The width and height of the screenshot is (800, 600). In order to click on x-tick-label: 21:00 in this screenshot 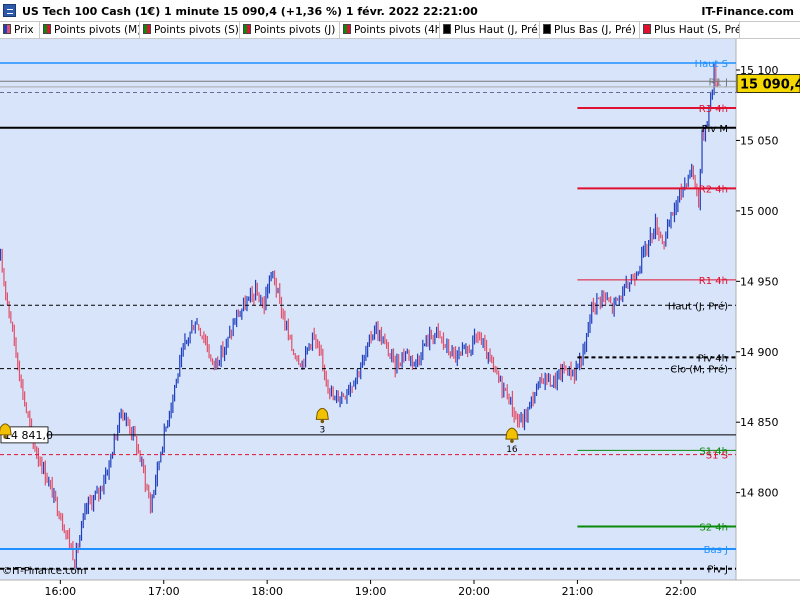, I will do `click(578, 591)`.